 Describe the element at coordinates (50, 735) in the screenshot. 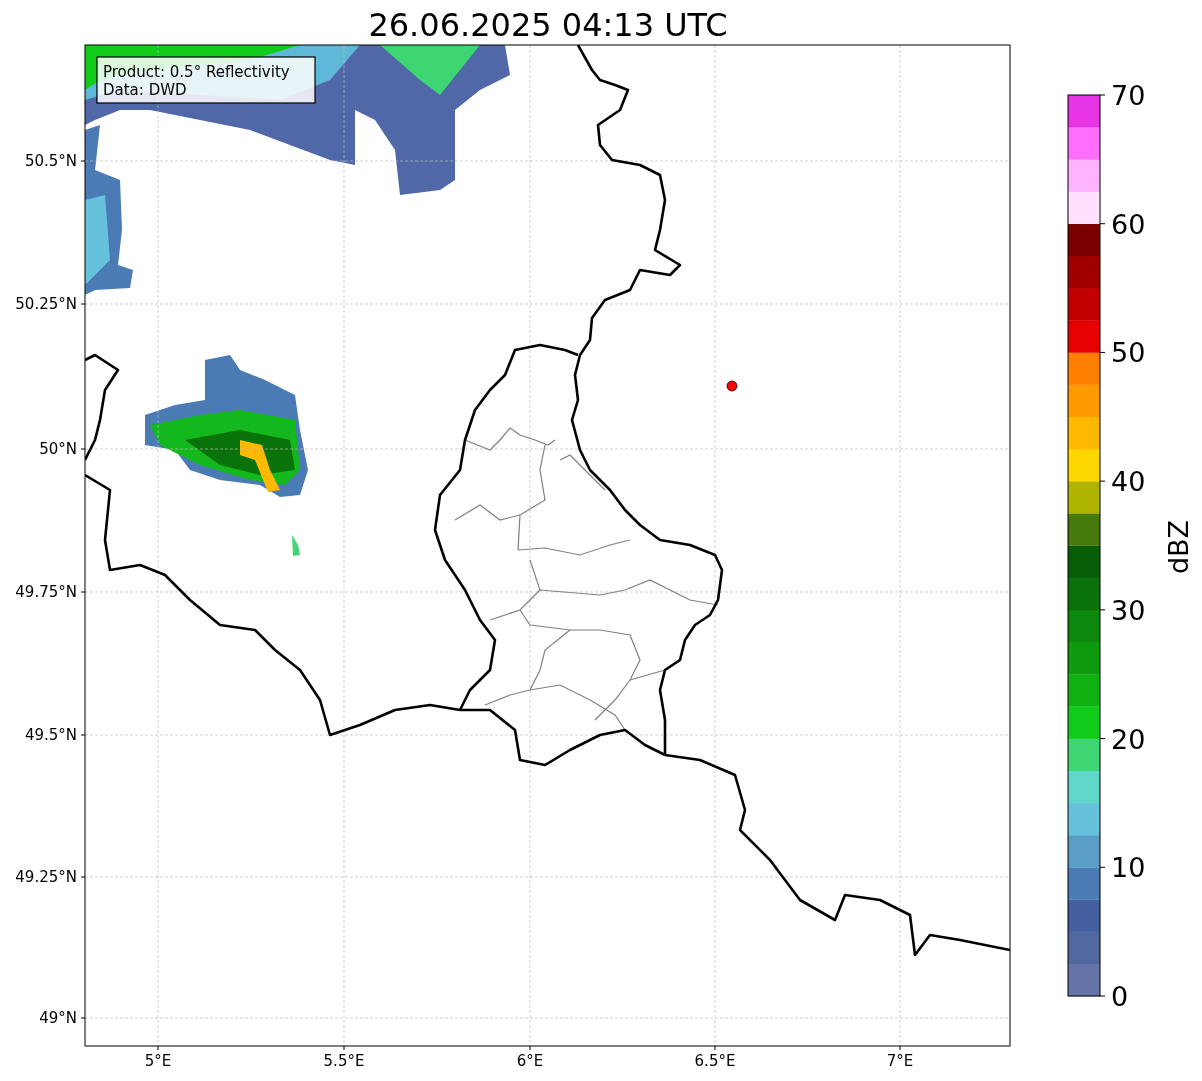

I see `latitude-label: 49.5°N` at that location.